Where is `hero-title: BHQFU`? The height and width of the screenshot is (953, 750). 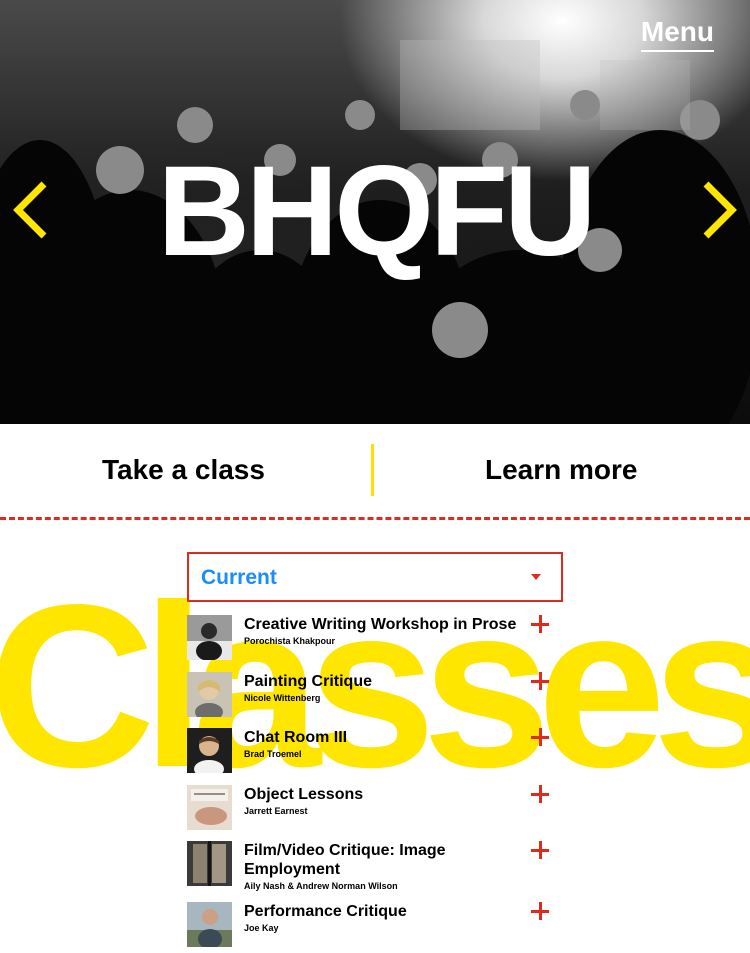 hero-title: BHQFU is located at coordinates (376, 211).